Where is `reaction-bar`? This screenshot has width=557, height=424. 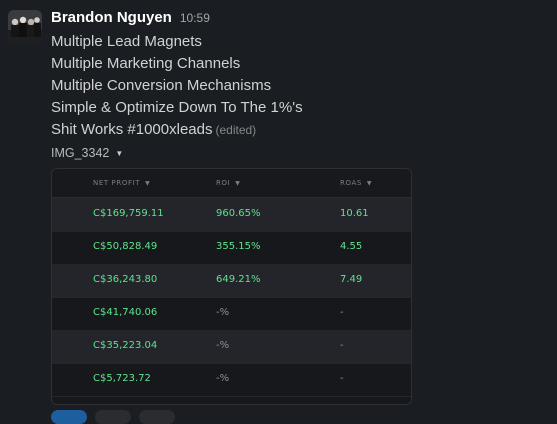 reaction-bar is located at coordinates (113, 417).